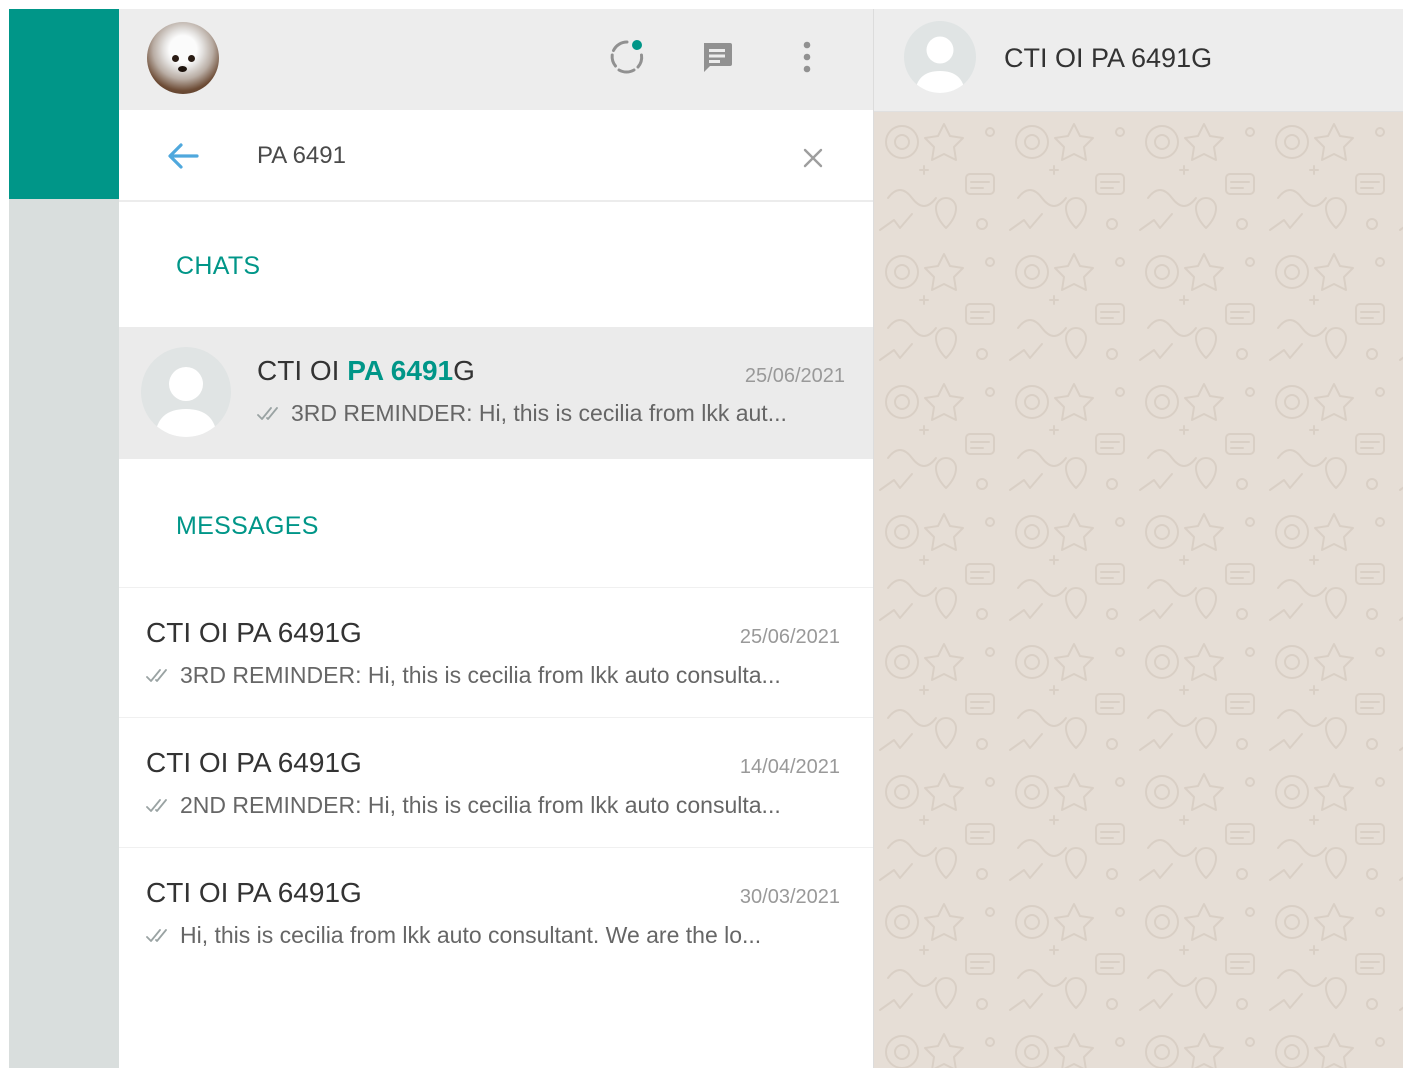 Image resolution: width=1405 pixels, height=1068 pixels. What do you see at coordinates (789, 637) in the screenshot?
I see `message-date: 25/06/2021` at bounding box center [789, 637].